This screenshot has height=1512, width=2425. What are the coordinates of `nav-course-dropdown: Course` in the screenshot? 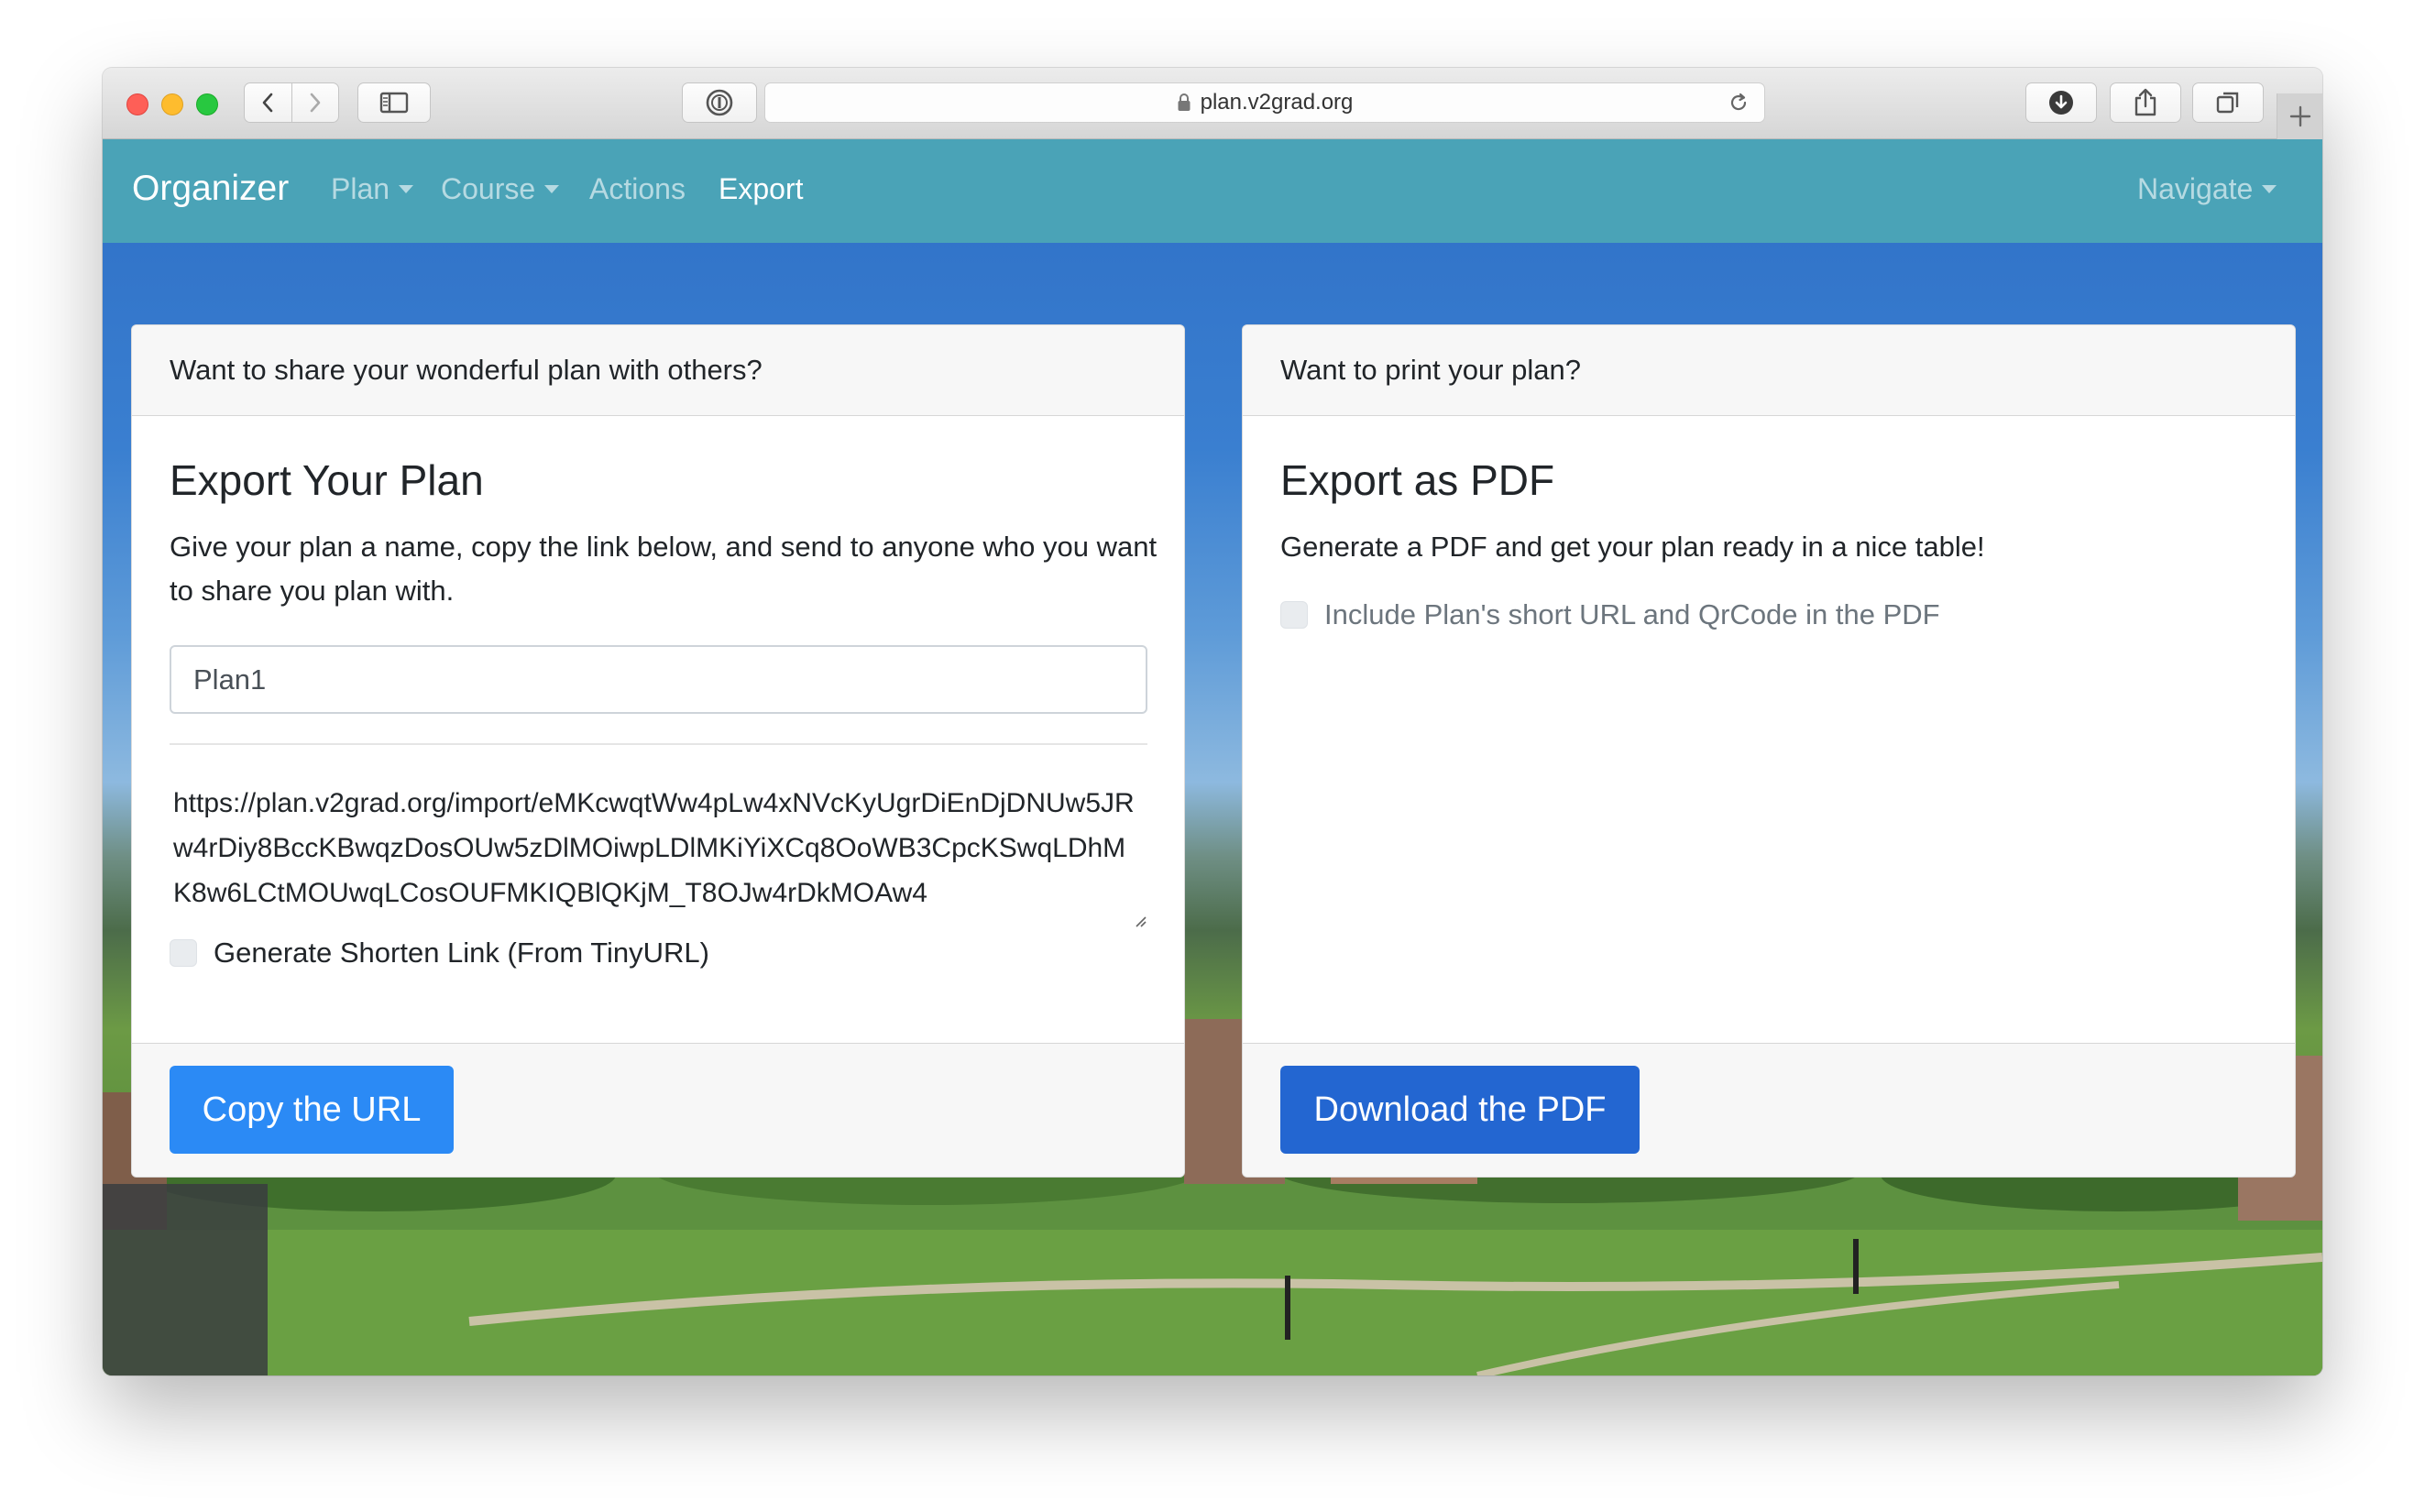 It's located at (500, 189).